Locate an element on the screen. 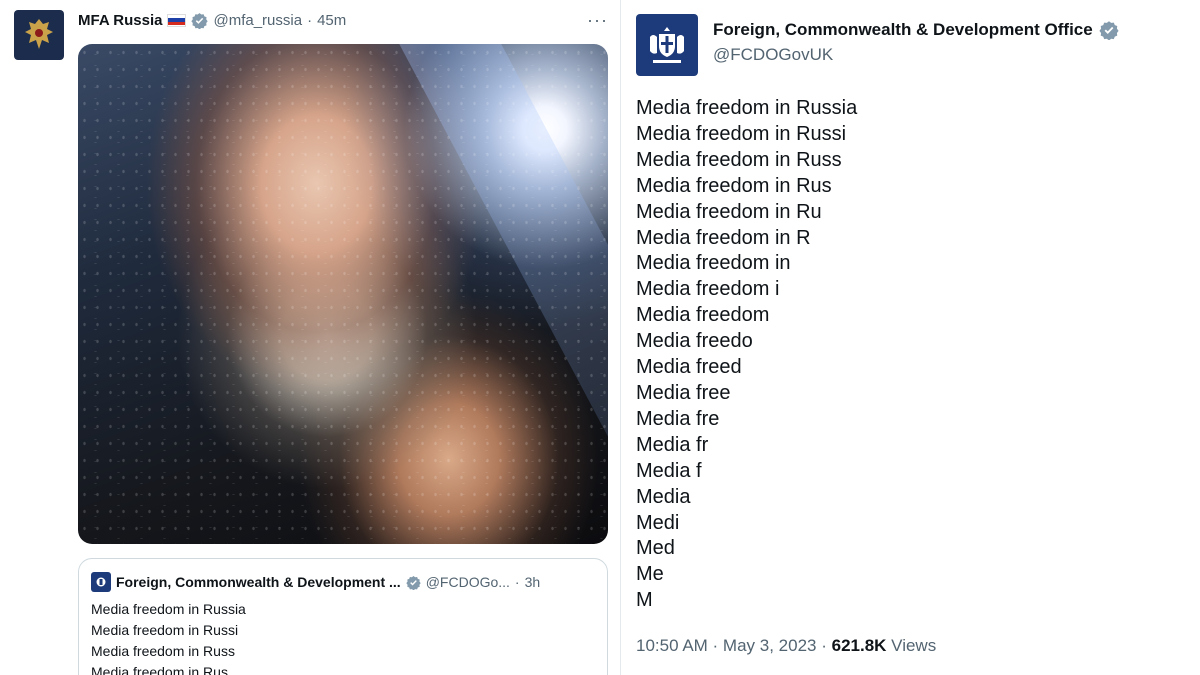 The image size is (1200, 675). fcdo-avatar is located at coordinates (667, 45).